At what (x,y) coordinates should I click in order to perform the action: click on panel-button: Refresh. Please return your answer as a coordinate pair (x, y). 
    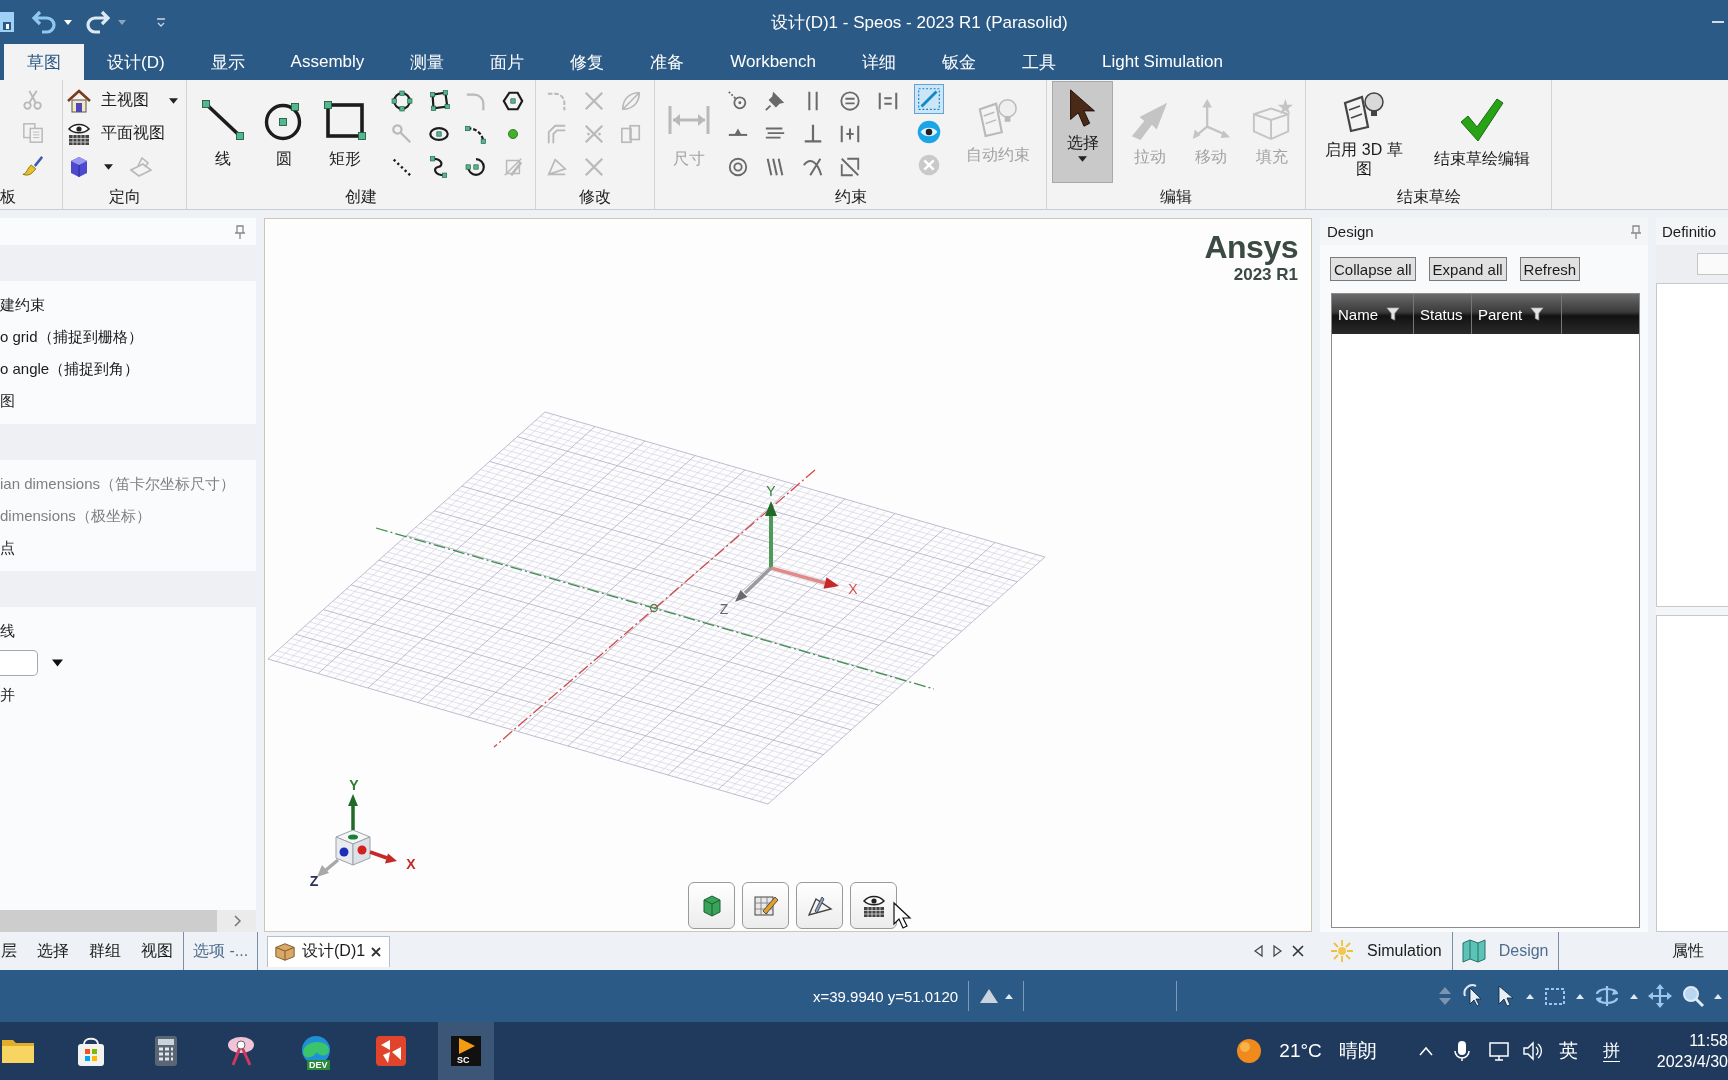
    Looking at the image, I should click on (1550, 269).